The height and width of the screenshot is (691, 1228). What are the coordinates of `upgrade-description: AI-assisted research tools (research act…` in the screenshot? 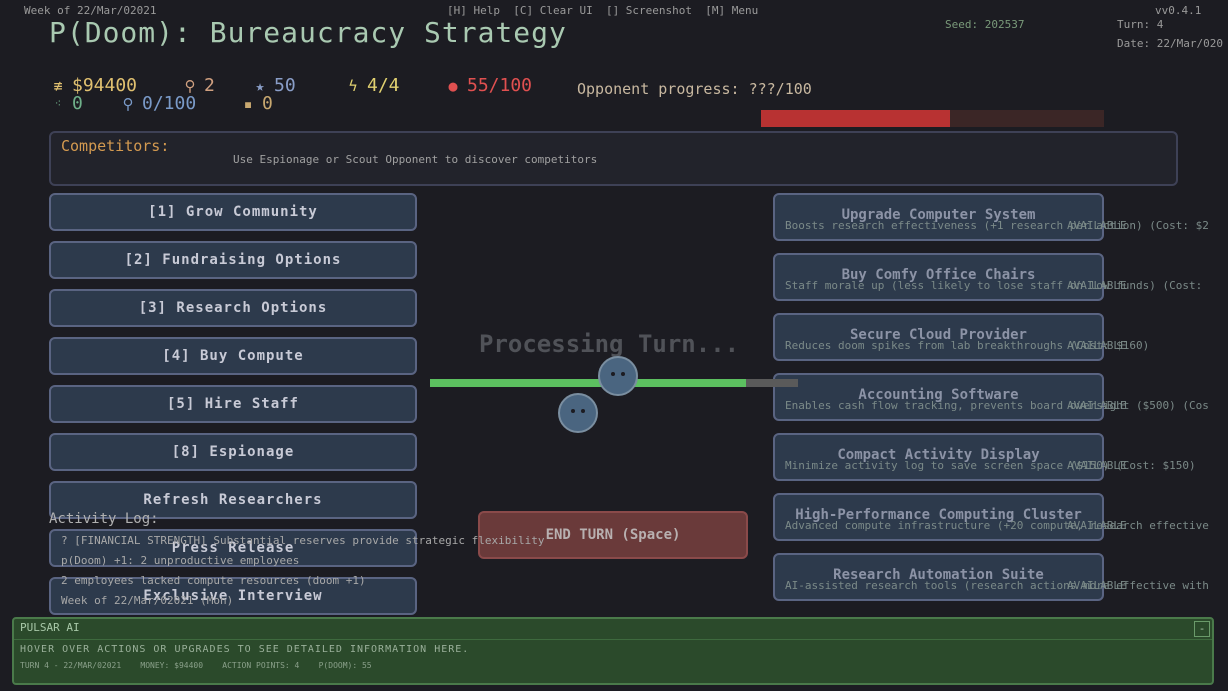 It's located at (997, 585).